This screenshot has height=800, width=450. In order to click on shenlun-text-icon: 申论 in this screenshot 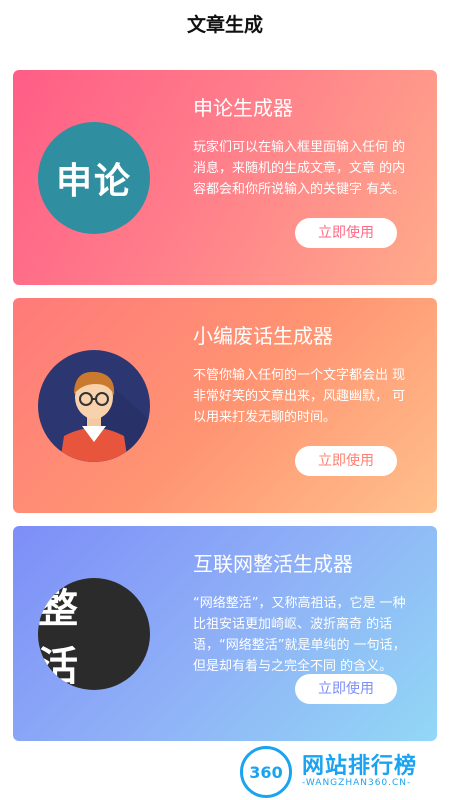, I will do `click(94, 178)`.